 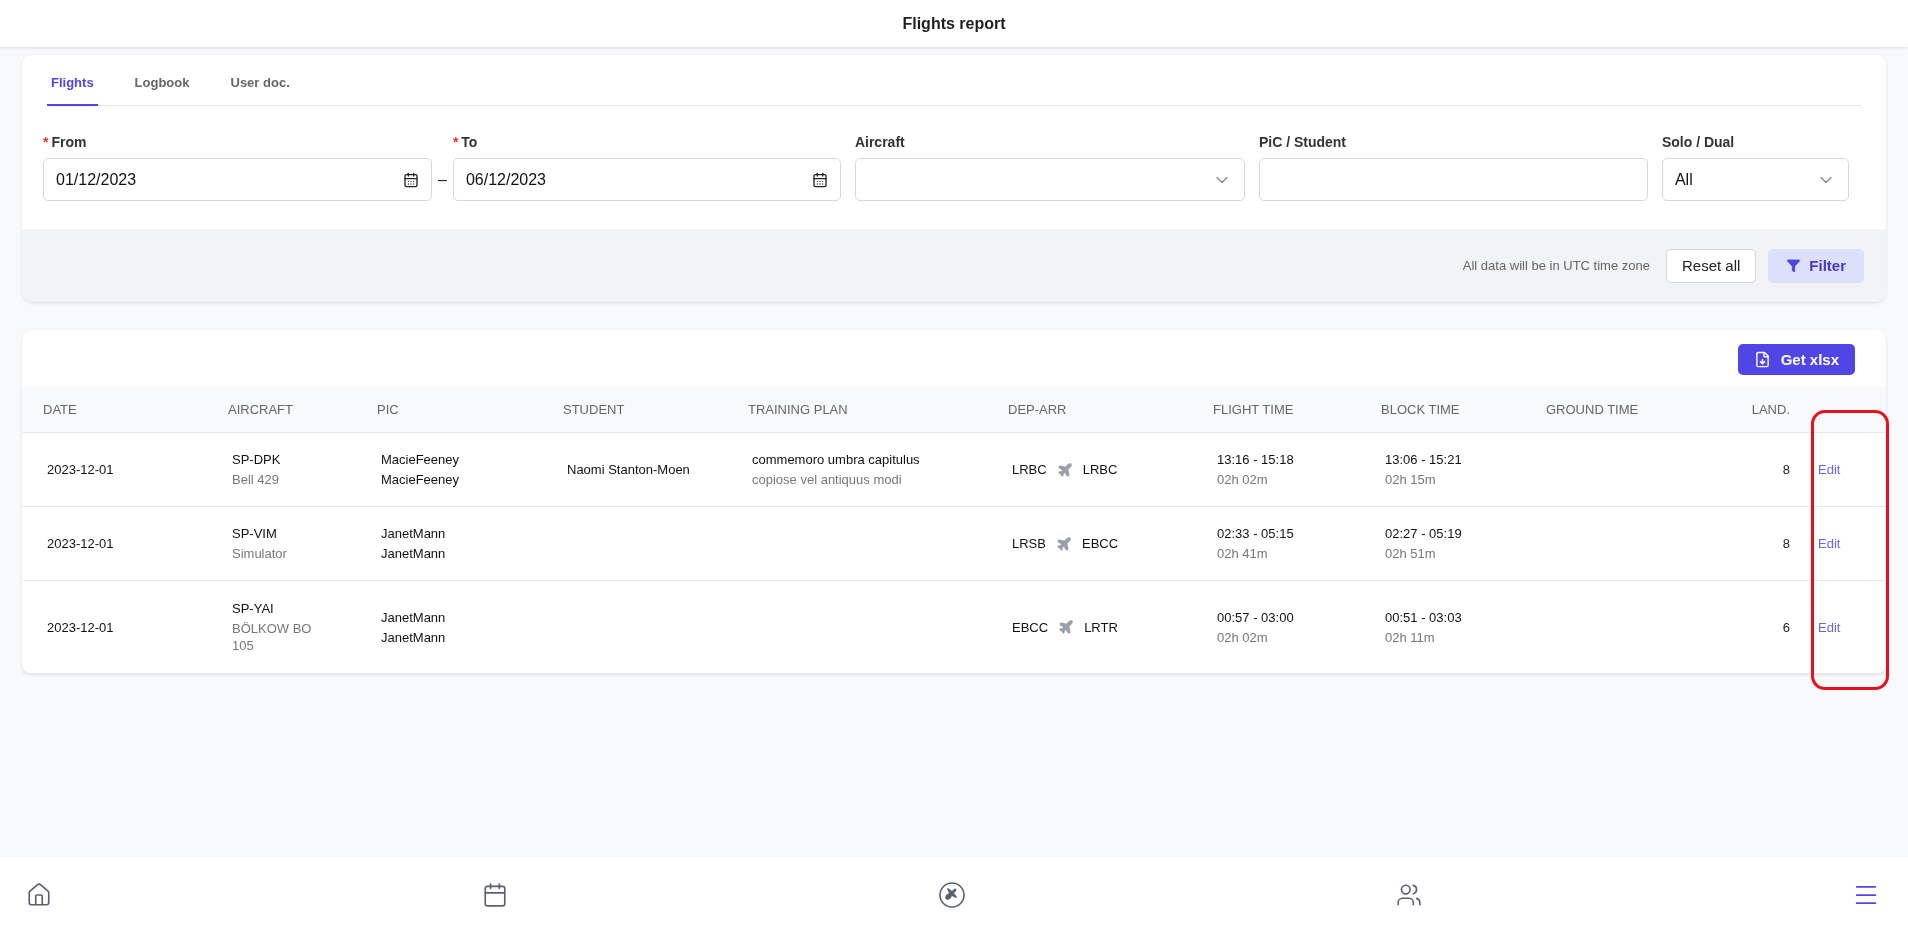 I want to click on table-cell-text: 00:57 - 03:00, so click(x=1256, y=617).